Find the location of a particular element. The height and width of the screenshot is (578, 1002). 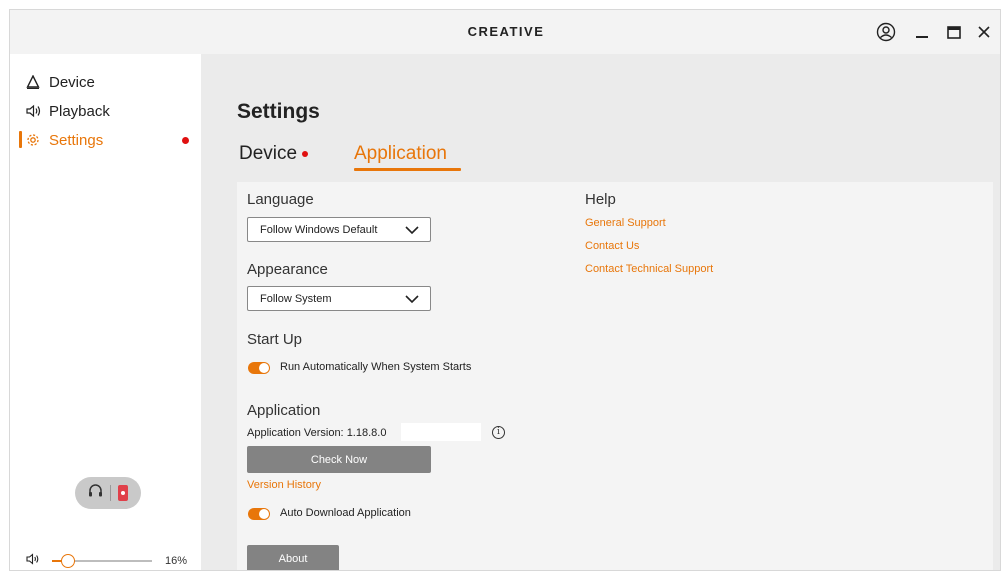

help-heading: Help is located at coordinates (600, 199).